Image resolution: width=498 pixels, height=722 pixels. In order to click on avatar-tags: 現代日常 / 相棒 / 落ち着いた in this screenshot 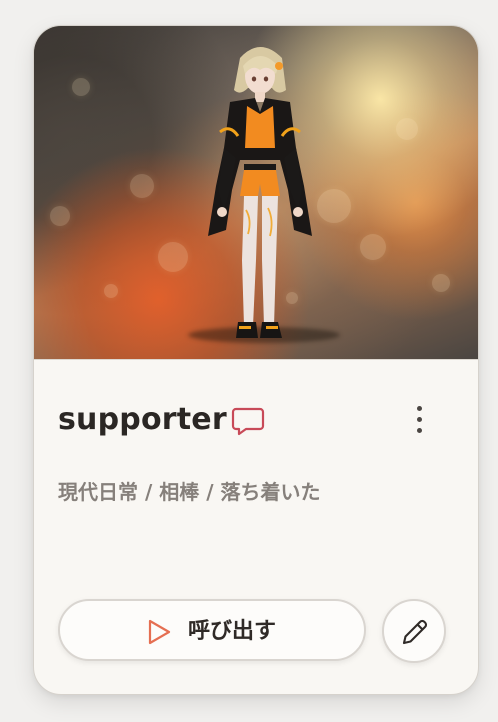, I will do `click(189, 492)`.